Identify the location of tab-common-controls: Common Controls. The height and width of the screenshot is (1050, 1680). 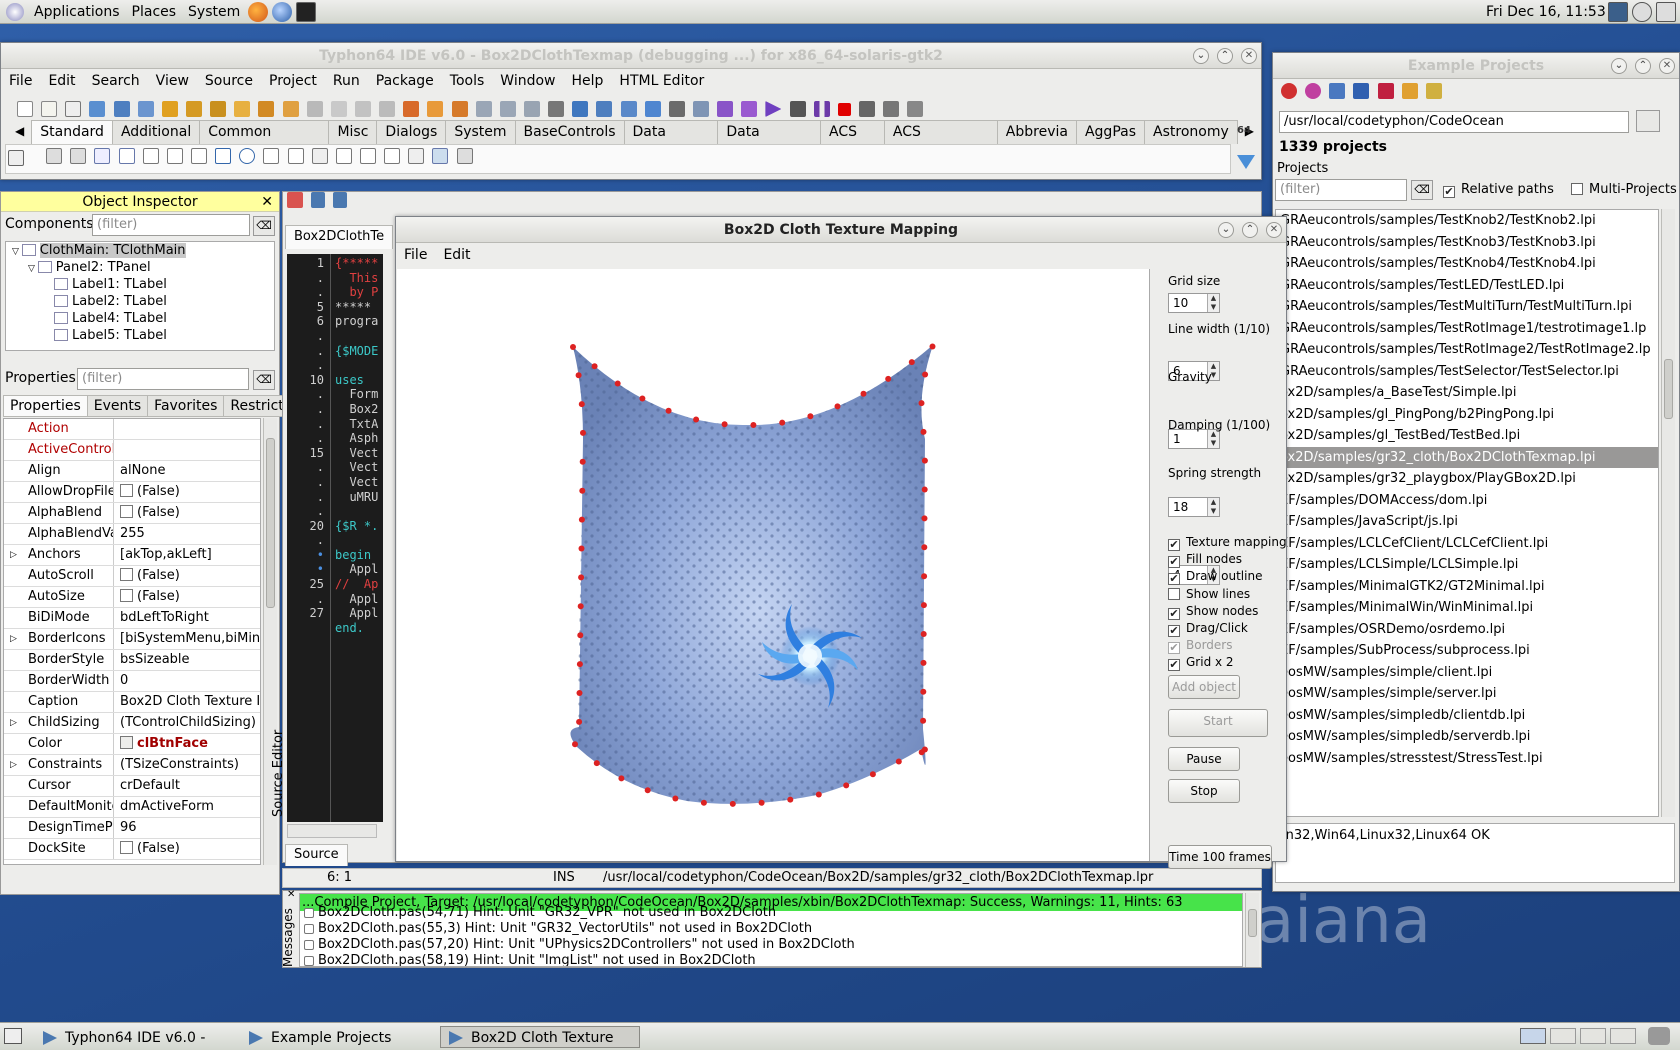
(264, 141).